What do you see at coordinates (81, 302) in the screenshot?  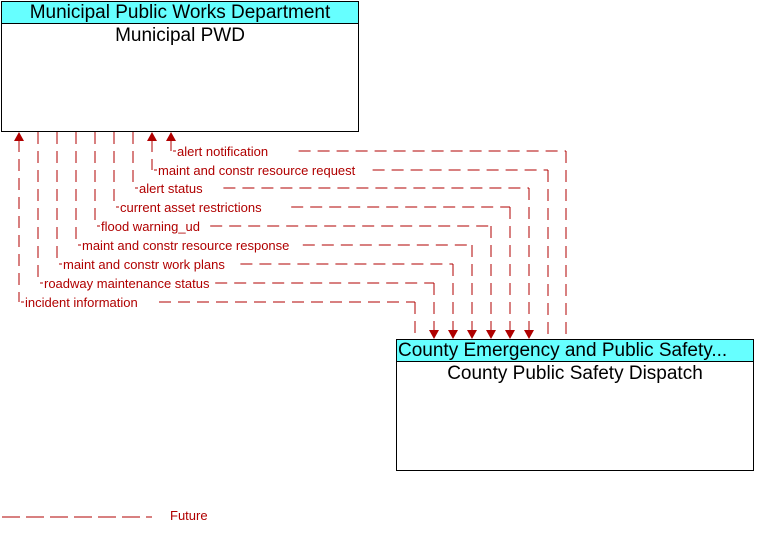 I see `flow-label: incident information` at bounding box center [81, 302].